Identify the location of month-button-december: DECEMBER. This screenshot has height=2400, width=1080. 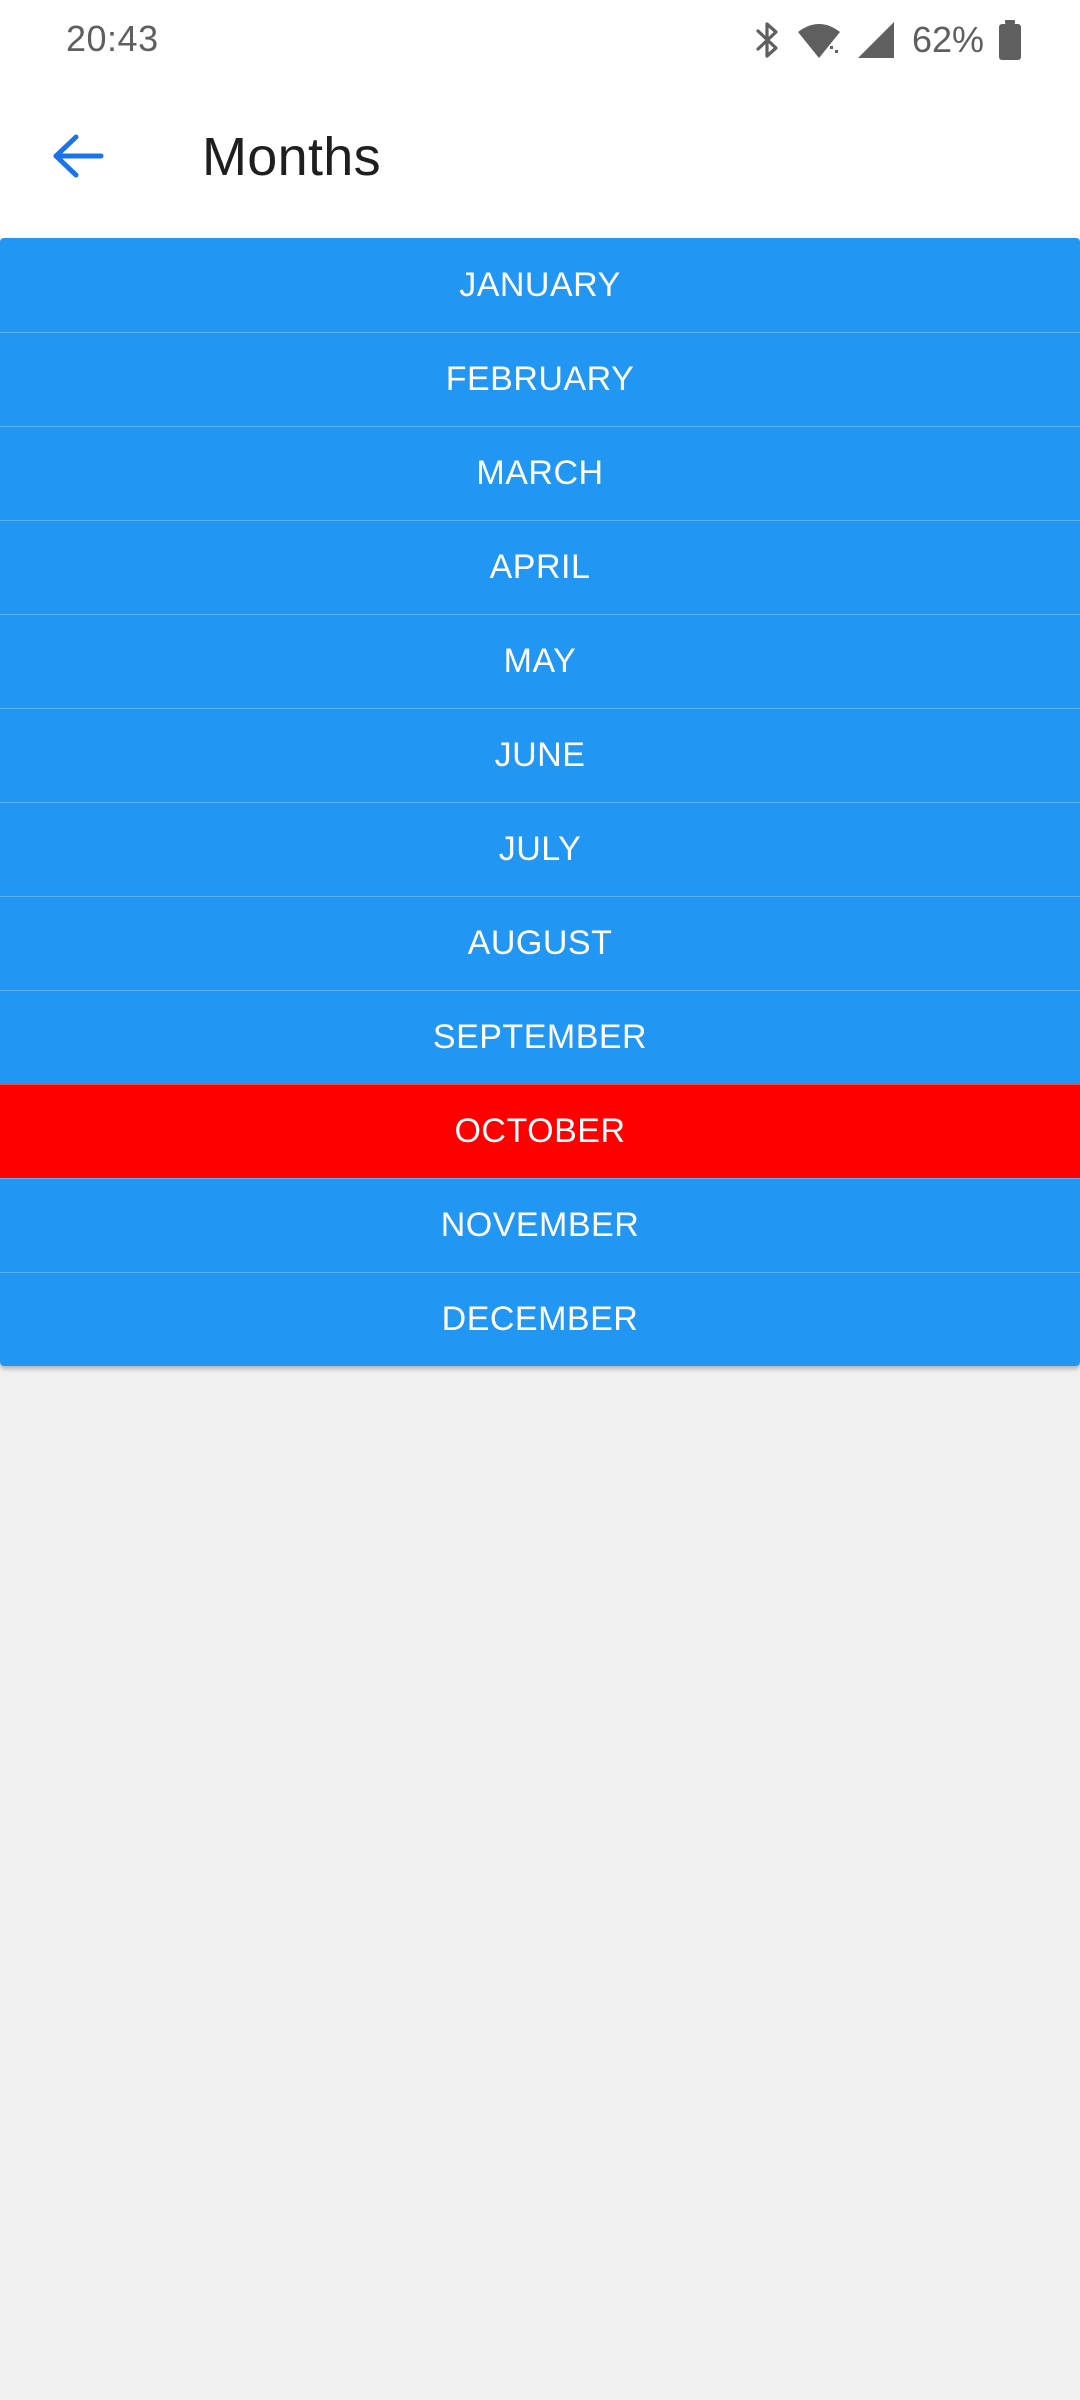
(540, 1319).